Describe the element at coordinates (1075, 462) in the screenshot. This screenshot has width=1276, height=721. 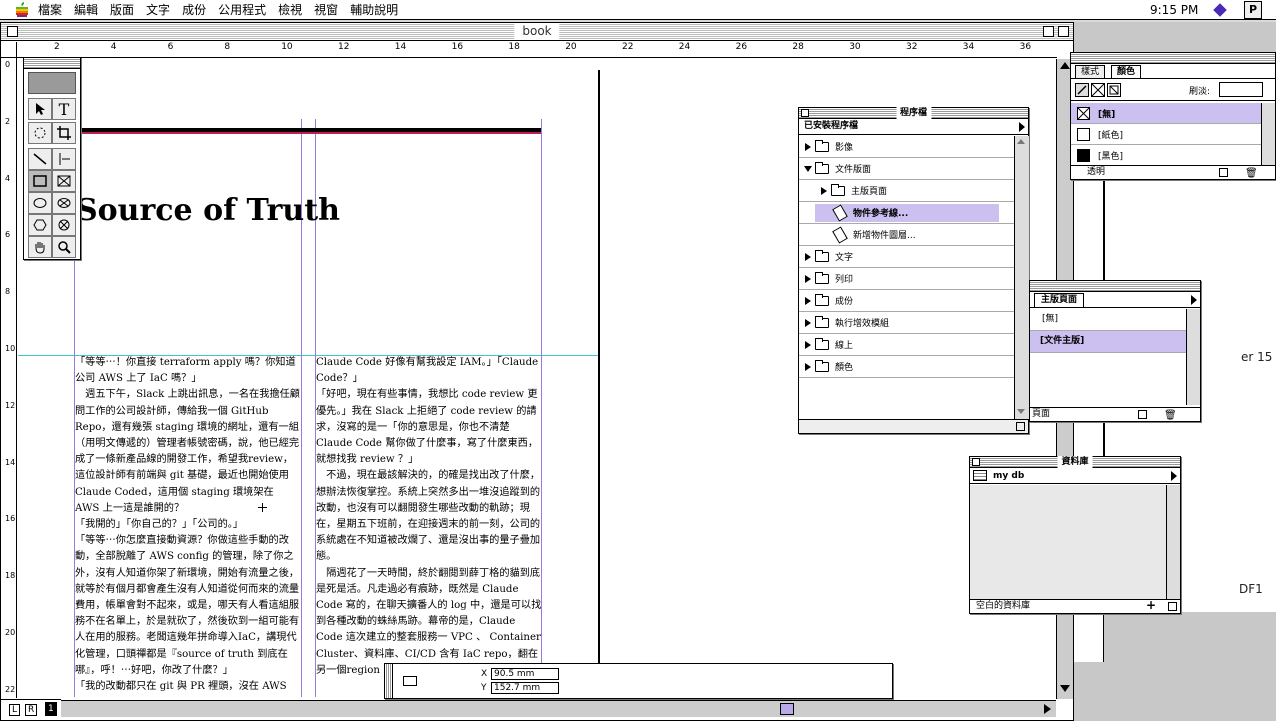
I see `database-palette-title-bar: 資料庫` at that location.